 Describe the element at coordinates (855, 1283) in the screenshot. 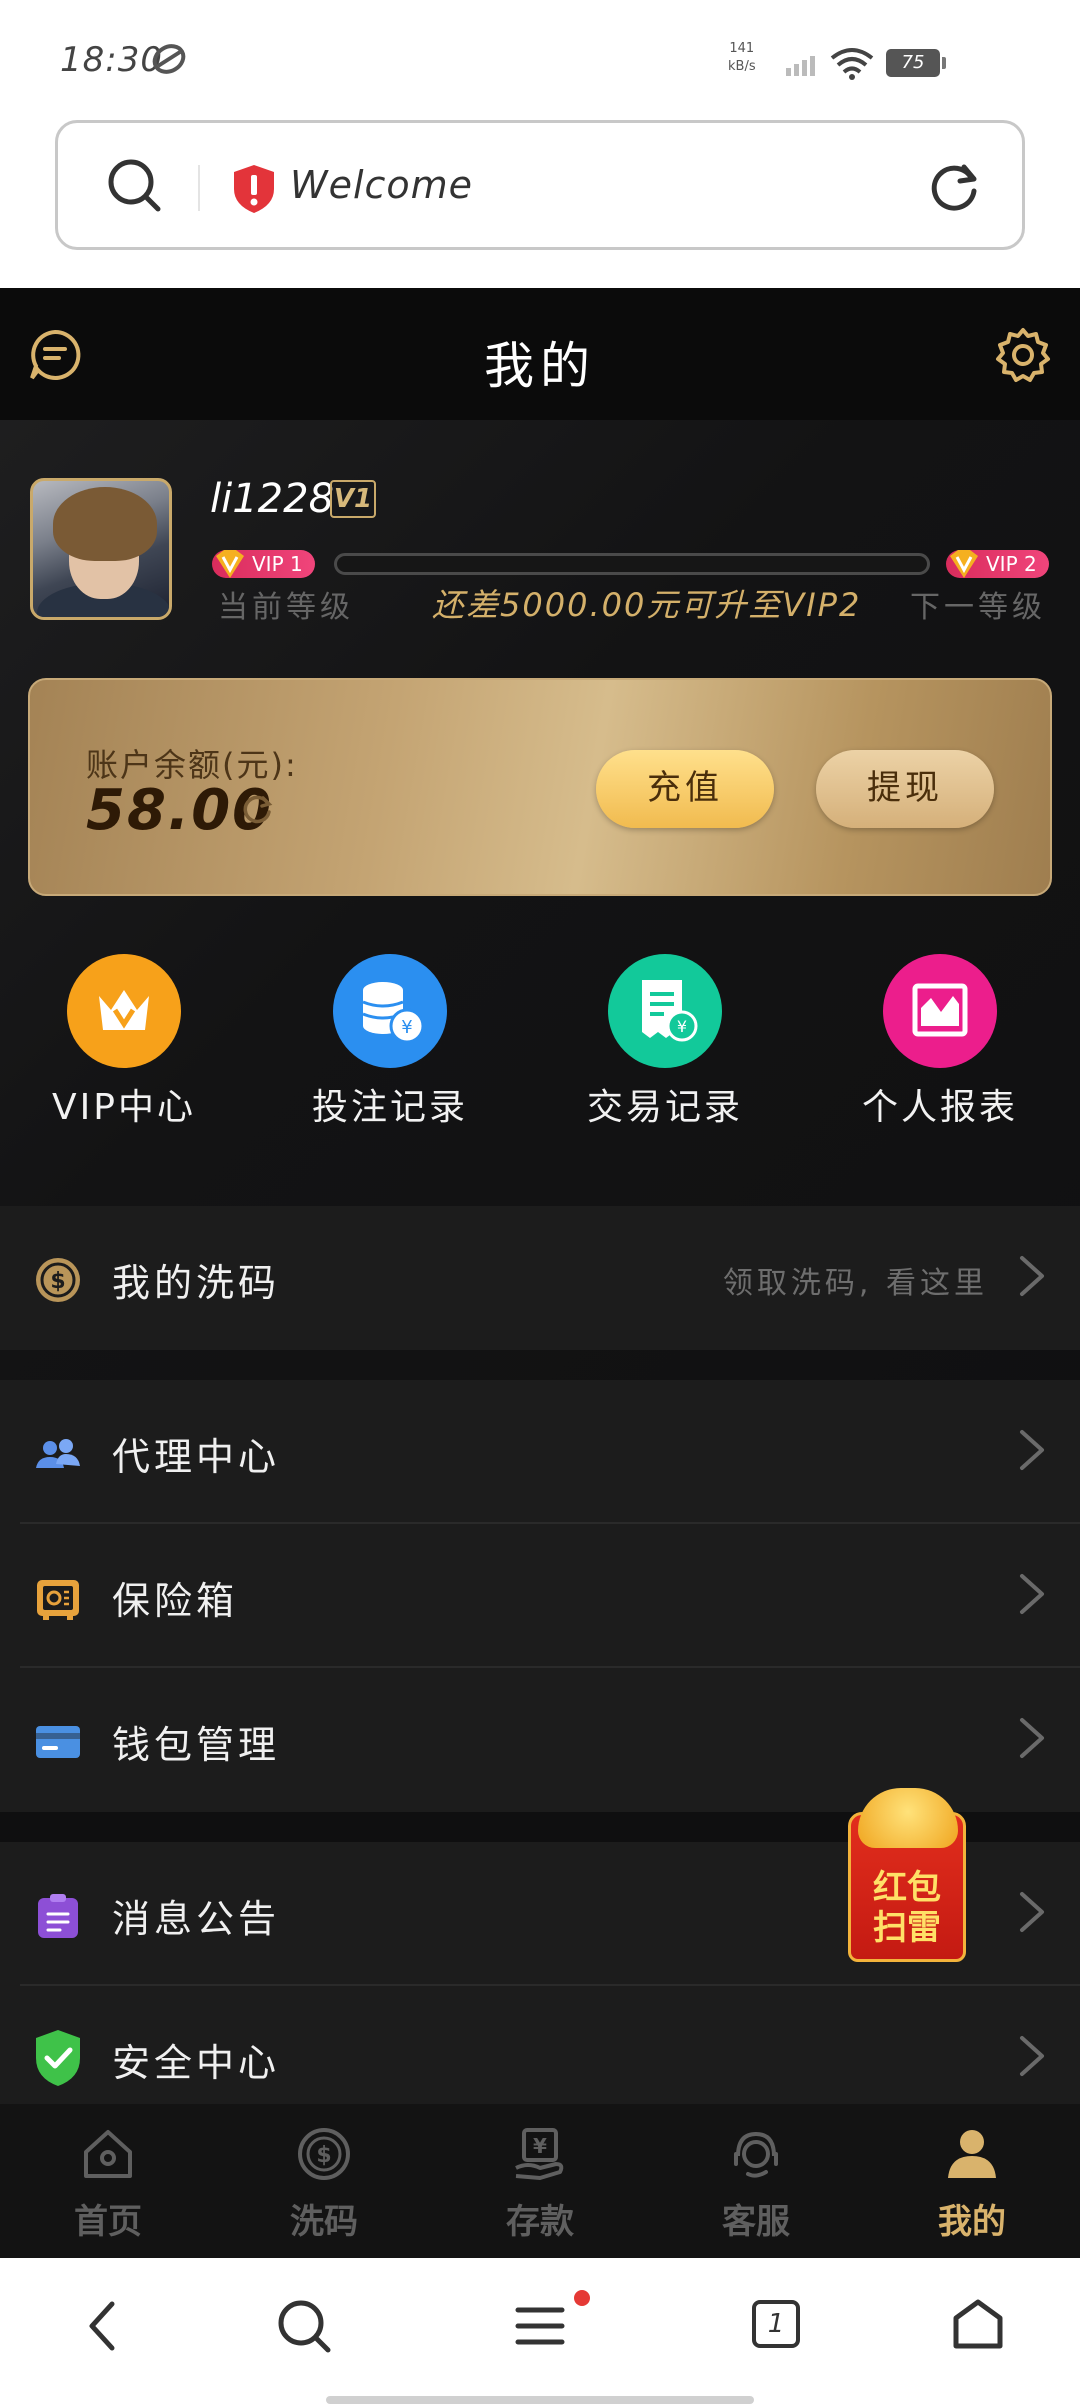

I see `menu-hint: 领取洗码, 看这里` at that location.